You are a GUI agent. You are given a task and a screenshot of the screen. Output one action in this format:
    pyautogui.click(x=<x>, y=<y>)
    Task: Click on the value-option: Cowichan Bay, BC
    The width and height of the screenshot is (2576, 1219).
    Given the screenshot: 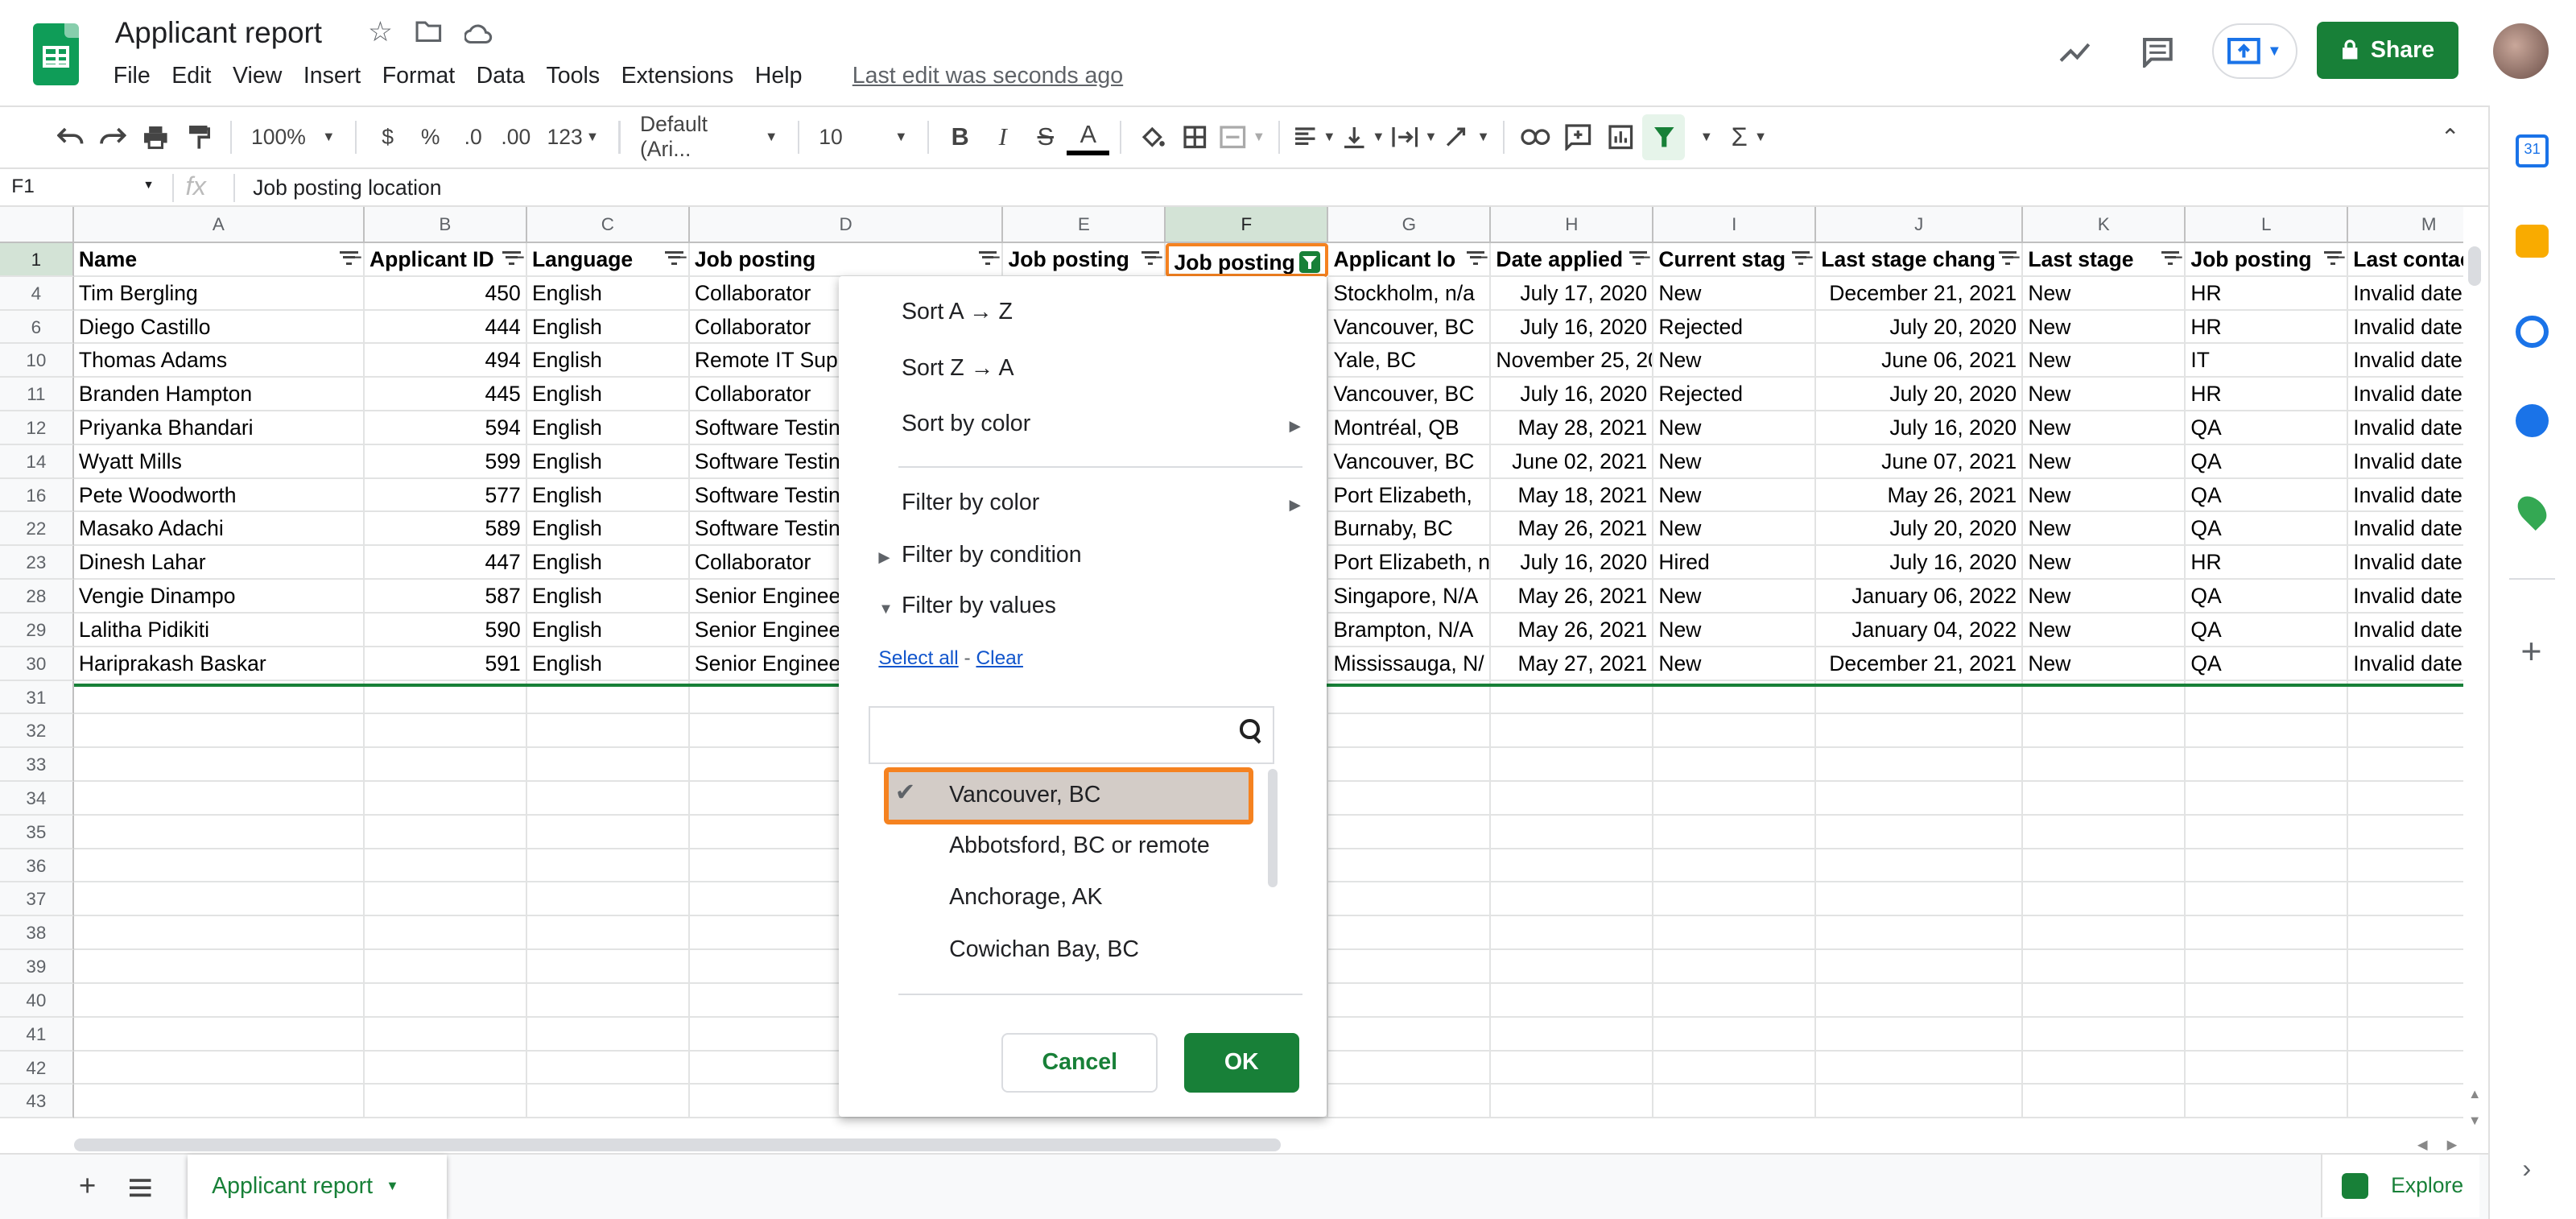 What is the action you would take?
    pyautogui.click(x=1044, y=949)
    